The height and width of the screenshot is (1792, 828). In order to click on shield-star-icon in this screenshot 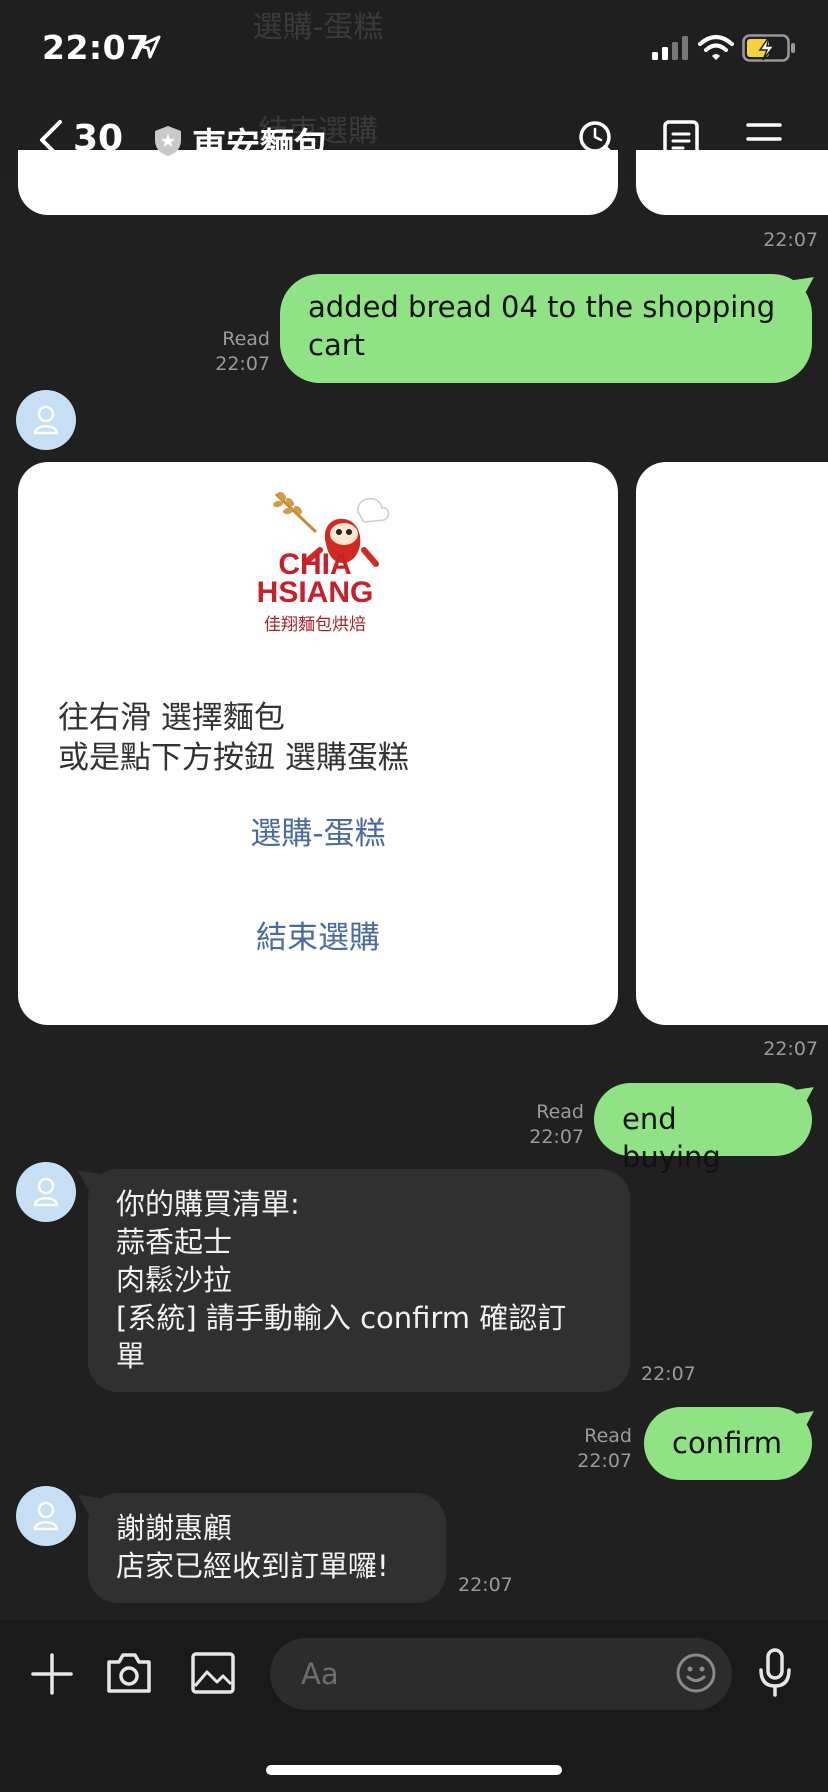, I will do `click(168, 141)`.